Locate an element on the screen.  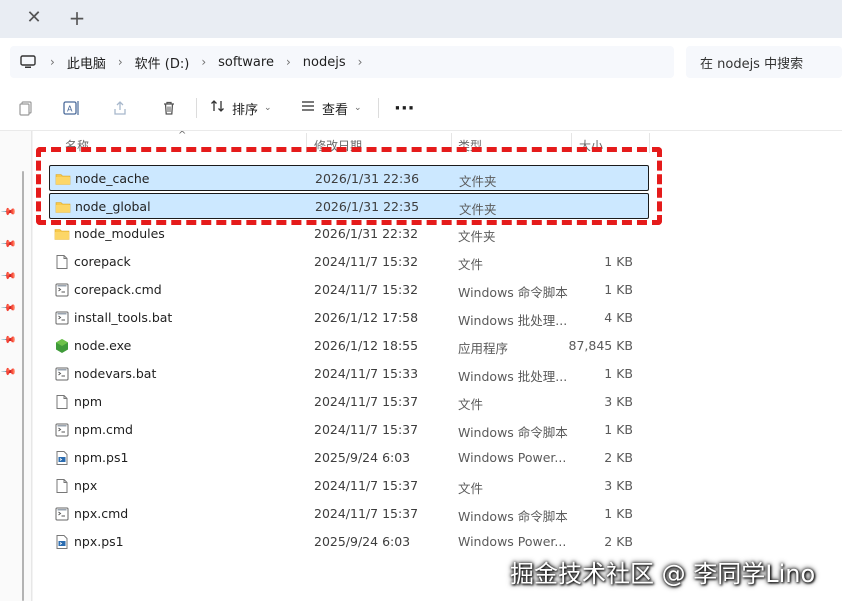
file-row: npx 2024/11/7 15:37 文件 3 KB is located at coordinates (349, 486).